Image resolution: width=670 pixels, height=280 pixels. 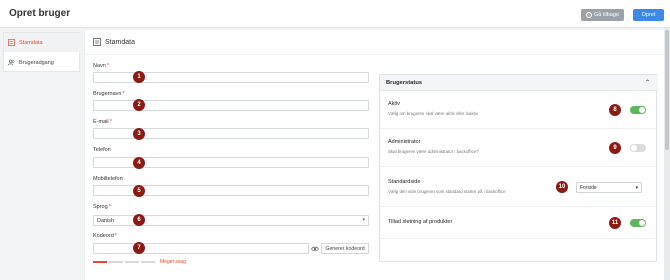 What do you see at coordinates (105, 236) in the screenshot?
I see `kodeord-label: Kodeord*` at bounding box center [105, 236].